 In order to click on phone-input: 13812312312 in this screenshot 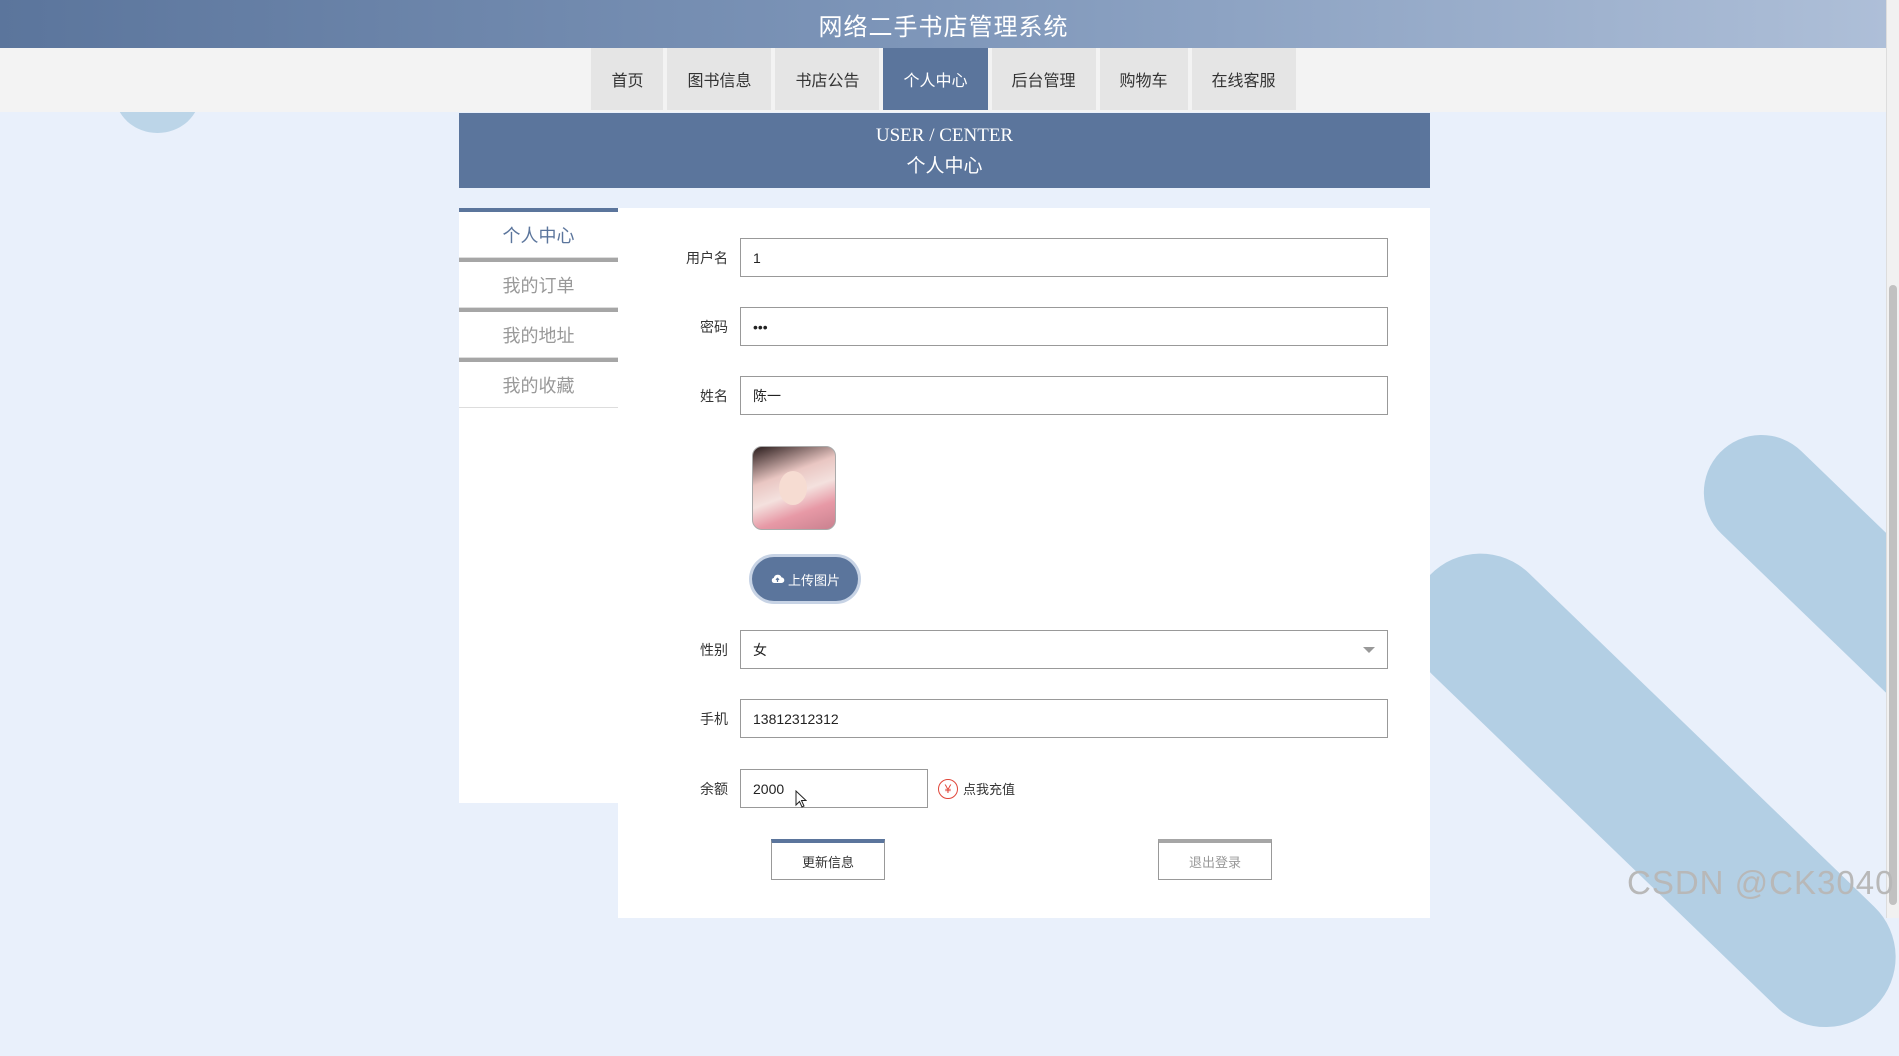, I will do `click(1064, 718)`.